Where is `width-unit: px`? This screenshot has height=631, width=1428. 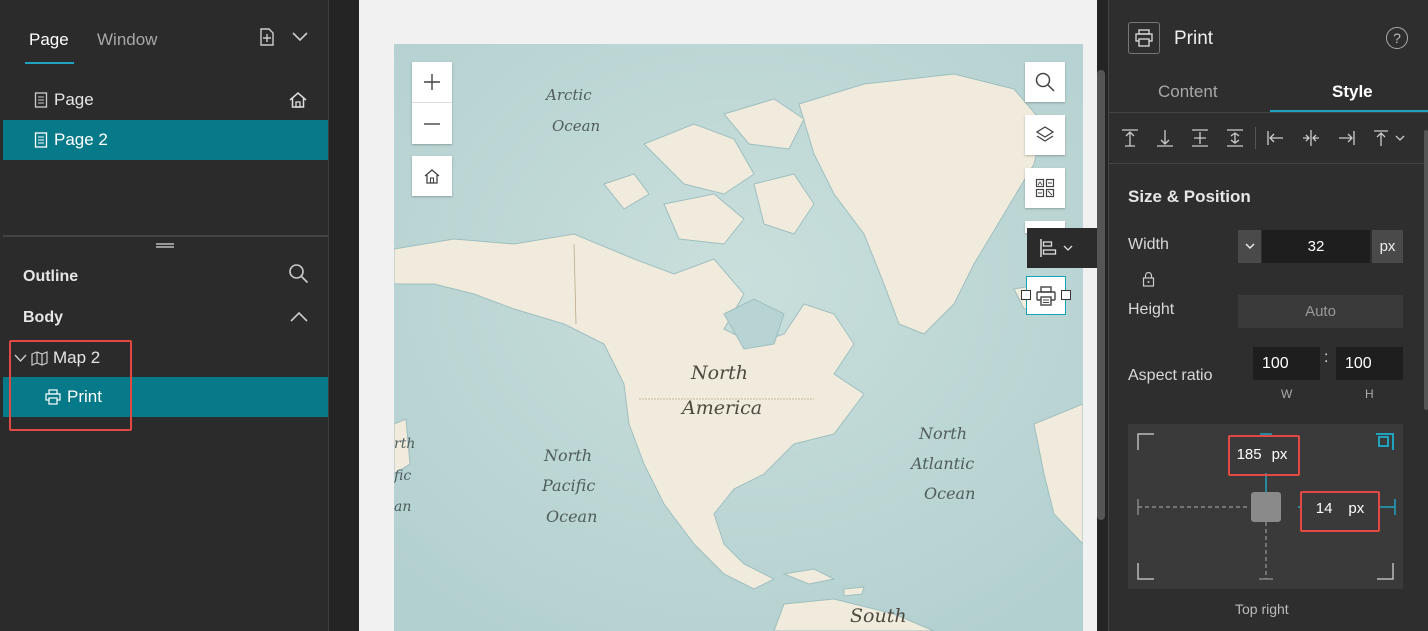 width-unit: px is located at coordinates (1387, 246).